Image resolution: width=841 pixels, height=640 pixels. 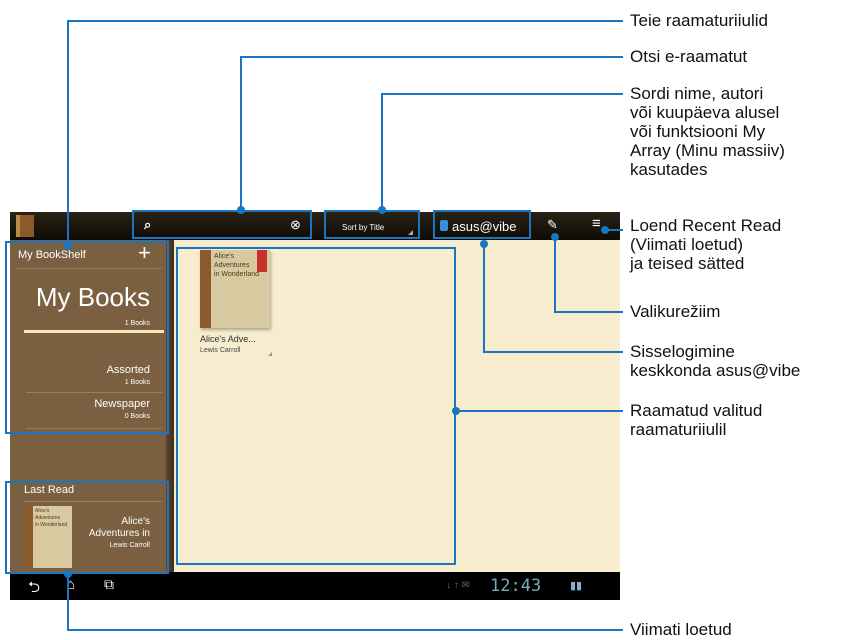 What do you see at coordinates (706, 225) in the screenshot?
I see `callout-line-text: Loend Recent Read` at bounding box center [706, 225].